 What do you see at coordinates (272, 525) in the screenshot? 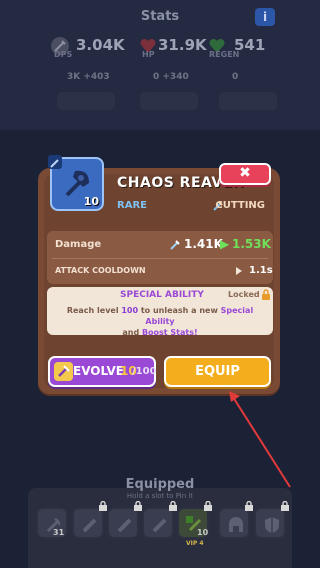
I see `shield-icon` at bounding box center [272, 525].